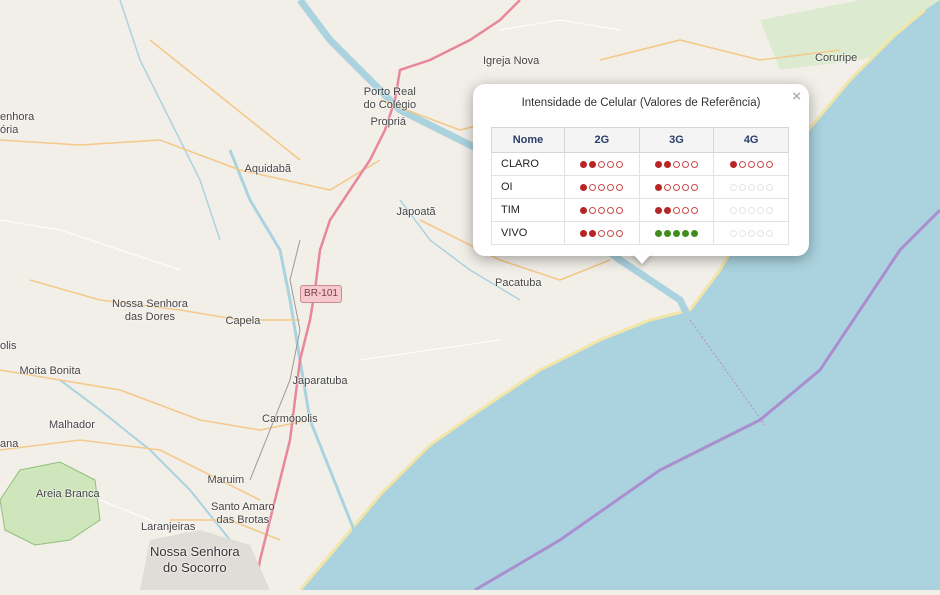 The height and width of the screenshot is (595, 940). I want to click on place-label: Nossa Senhora das Dores, so click(150, 310).